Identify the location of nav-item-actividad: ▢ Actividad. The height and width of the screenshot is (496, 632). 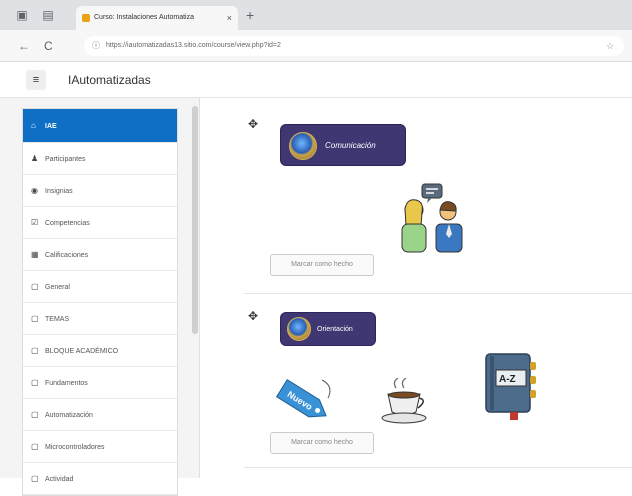
(100, 479).